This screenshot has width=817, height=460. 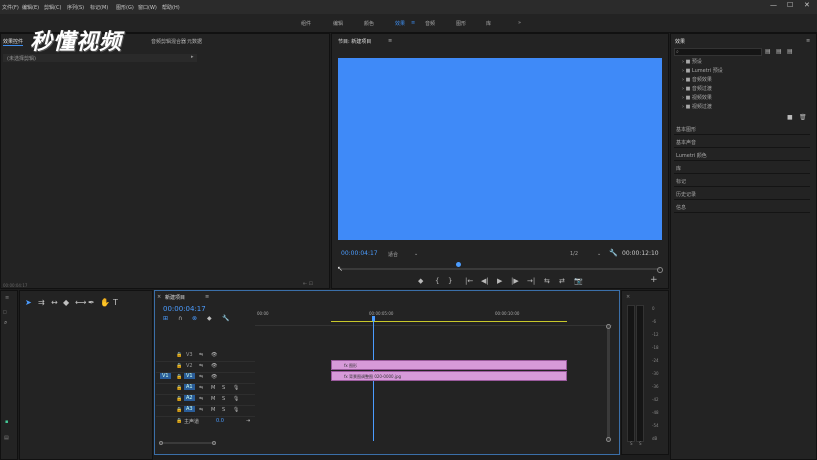 I want to click on lift-button: ⇆, so click(x=547, y=281).